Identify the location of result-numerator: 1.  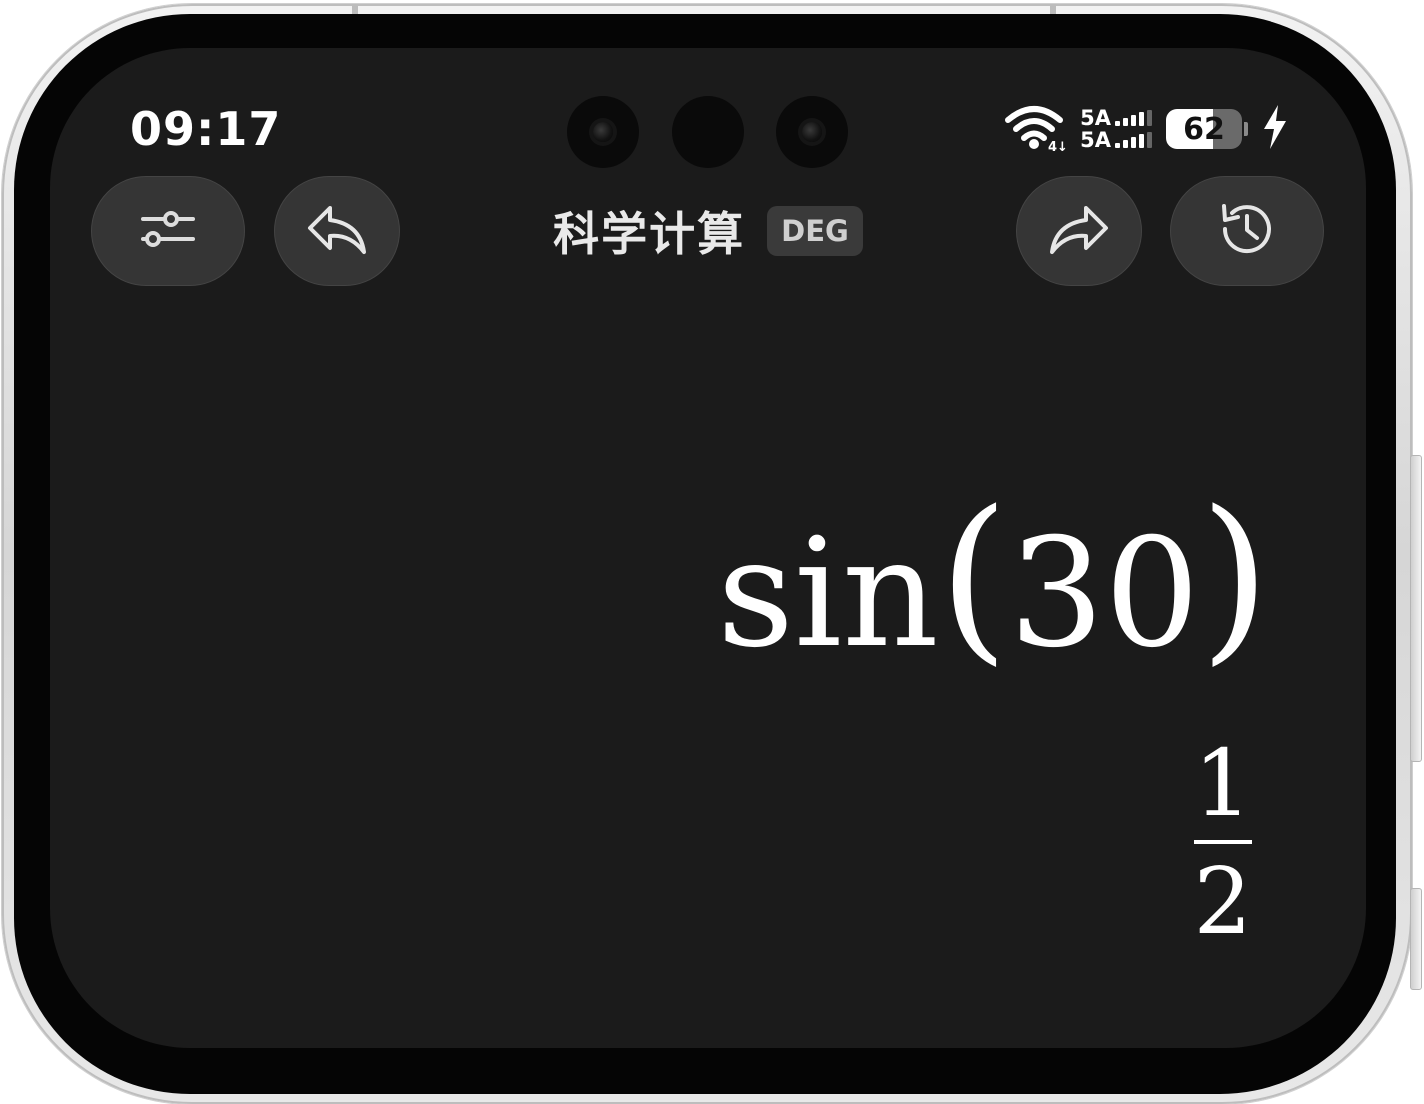
(1222, 783).